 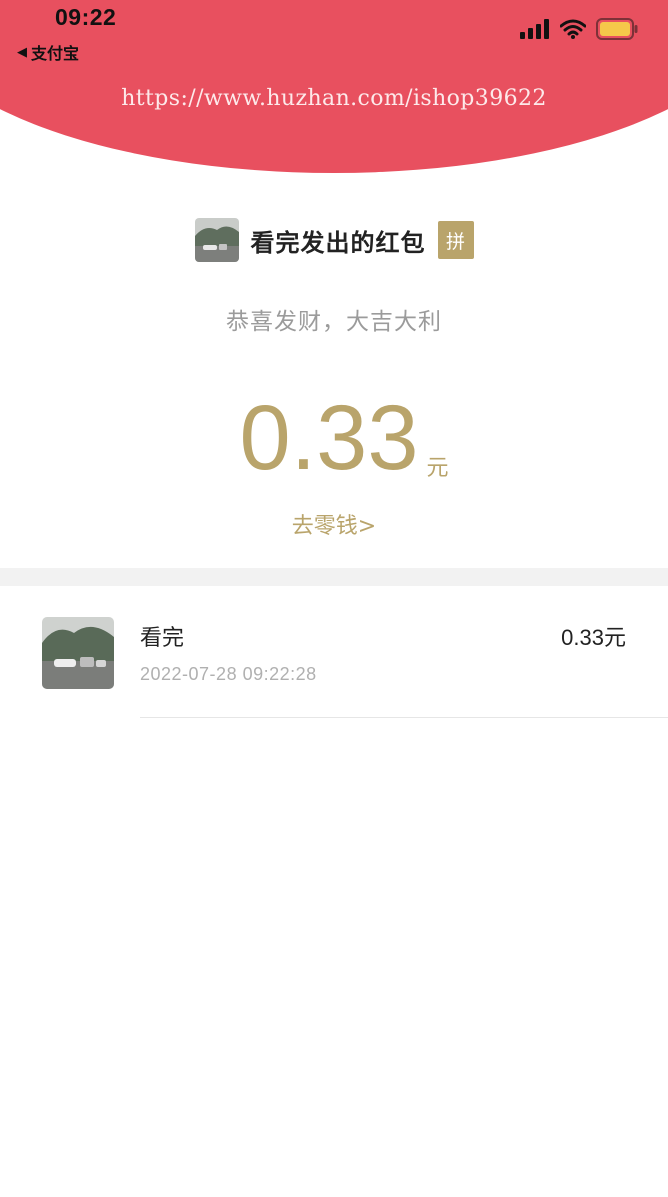 I want to click on blessing-message: 恭喜发财，大吉大利, so click(x=334, y=322).